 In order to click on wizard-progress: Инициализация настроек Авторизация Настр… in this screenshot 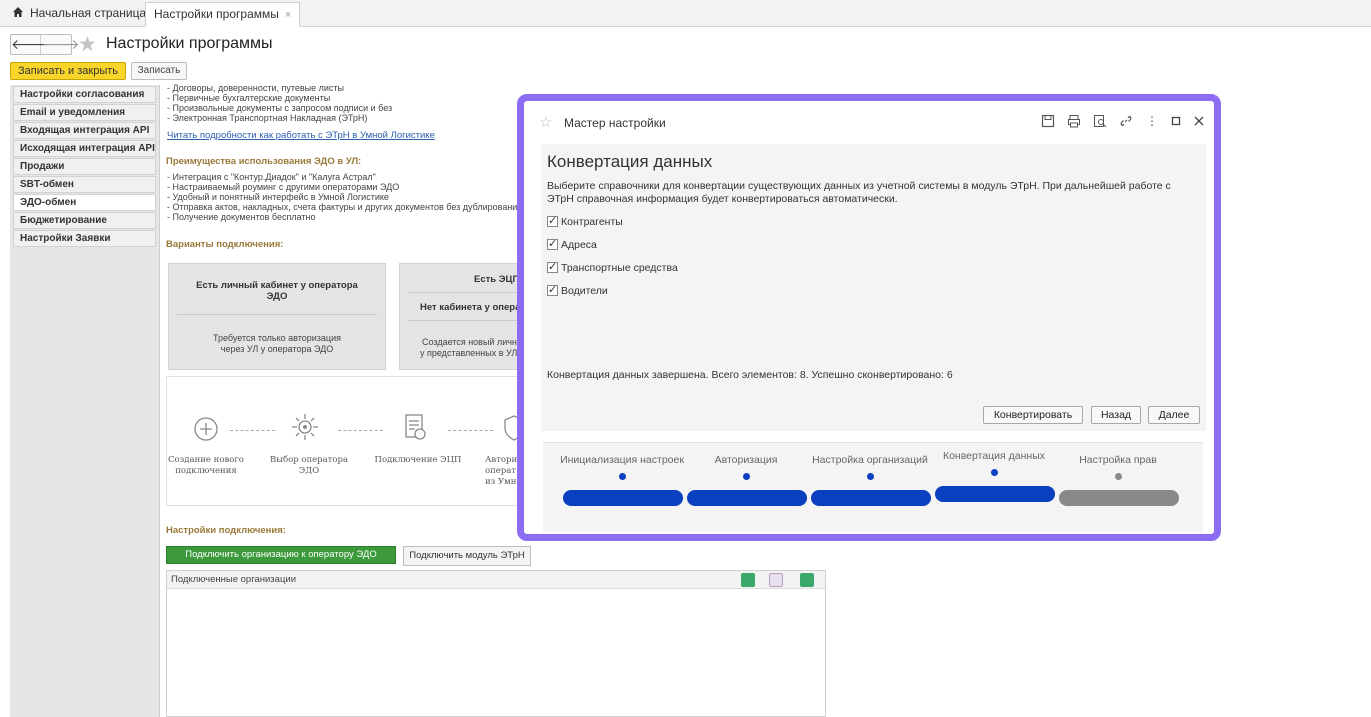, I will do `click(873, 487)`.